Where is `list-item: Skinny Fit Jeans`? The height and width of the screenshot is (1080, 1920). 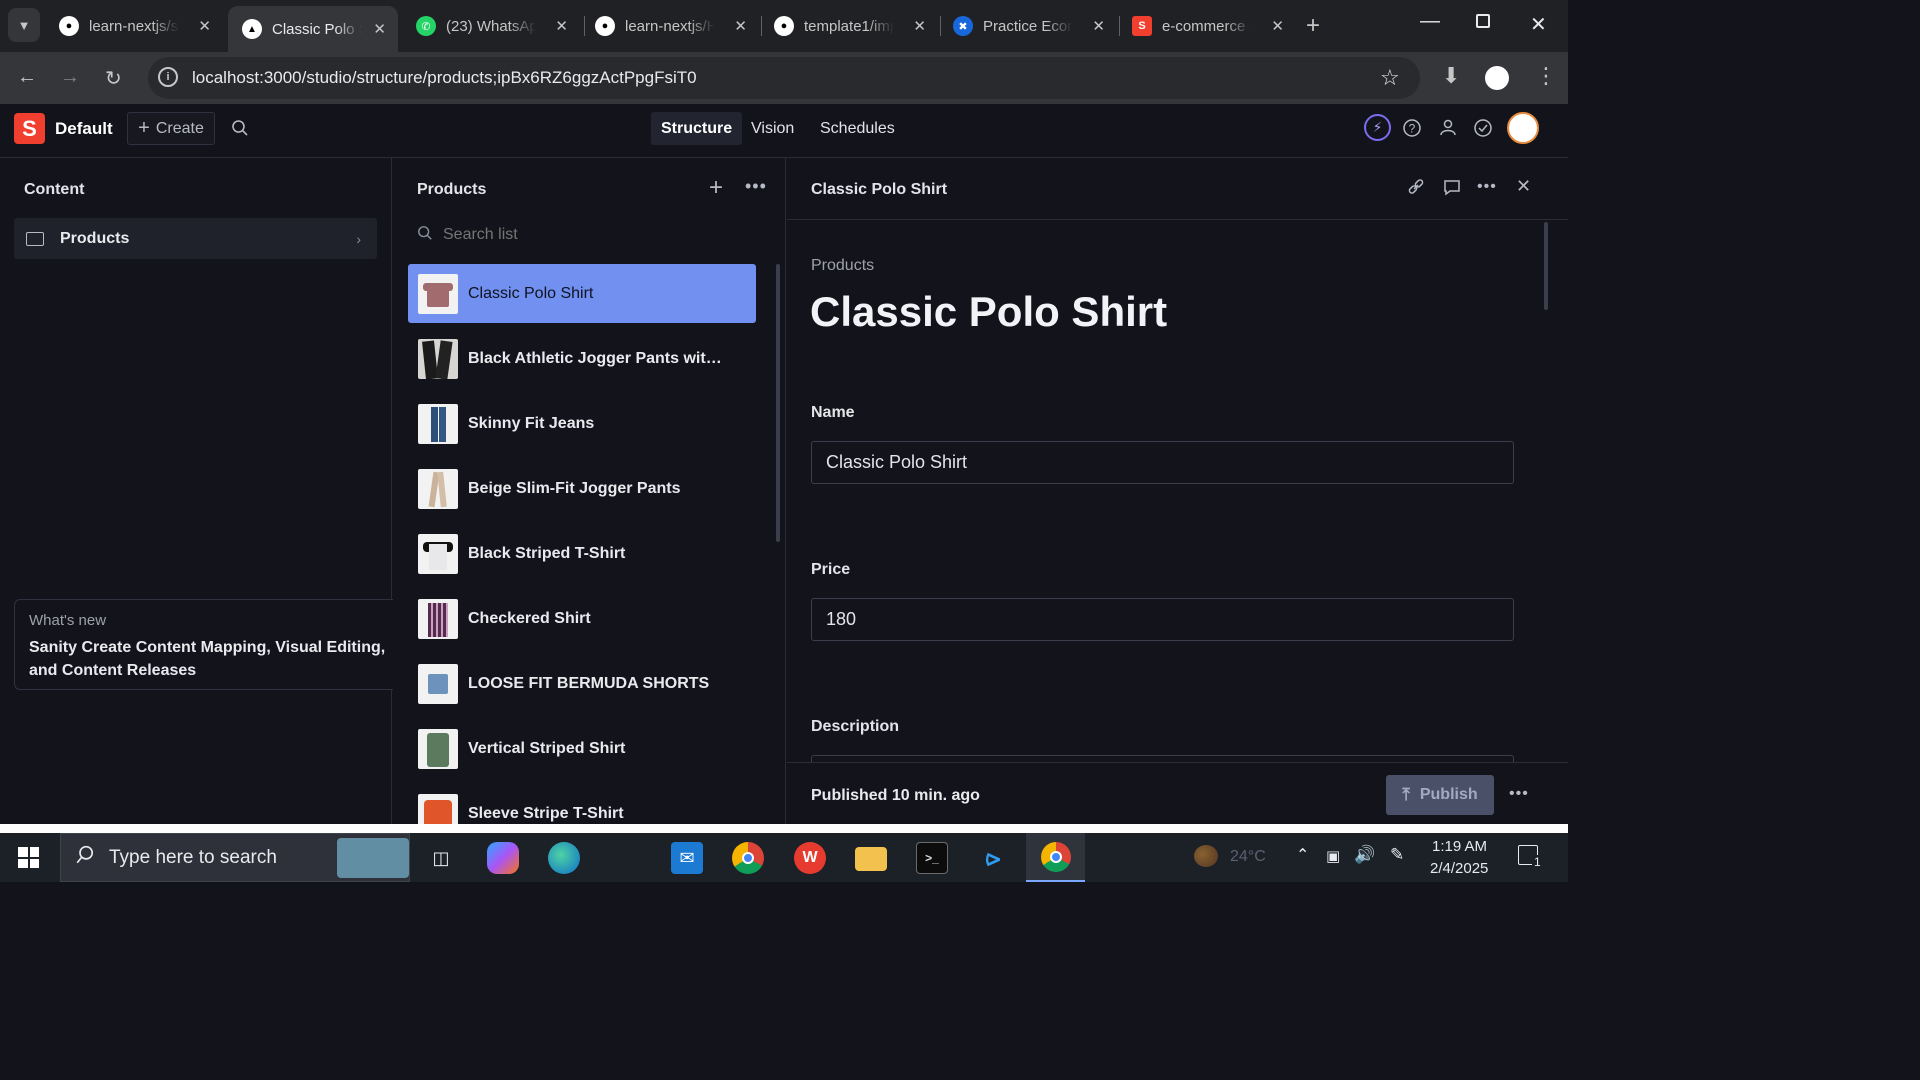
list-item: Skinny Fit Jeans is located at coordinates (582, 423).